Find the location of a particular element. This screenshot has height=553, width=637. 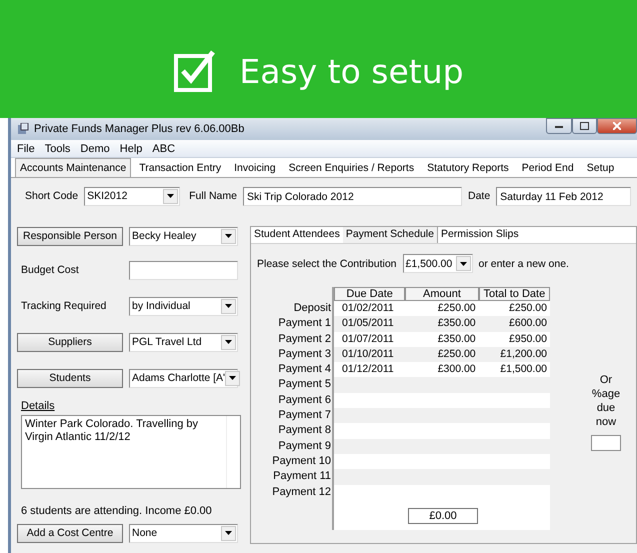

table-cell-text: 01/12/2011 is located at coordinates (368, 370).